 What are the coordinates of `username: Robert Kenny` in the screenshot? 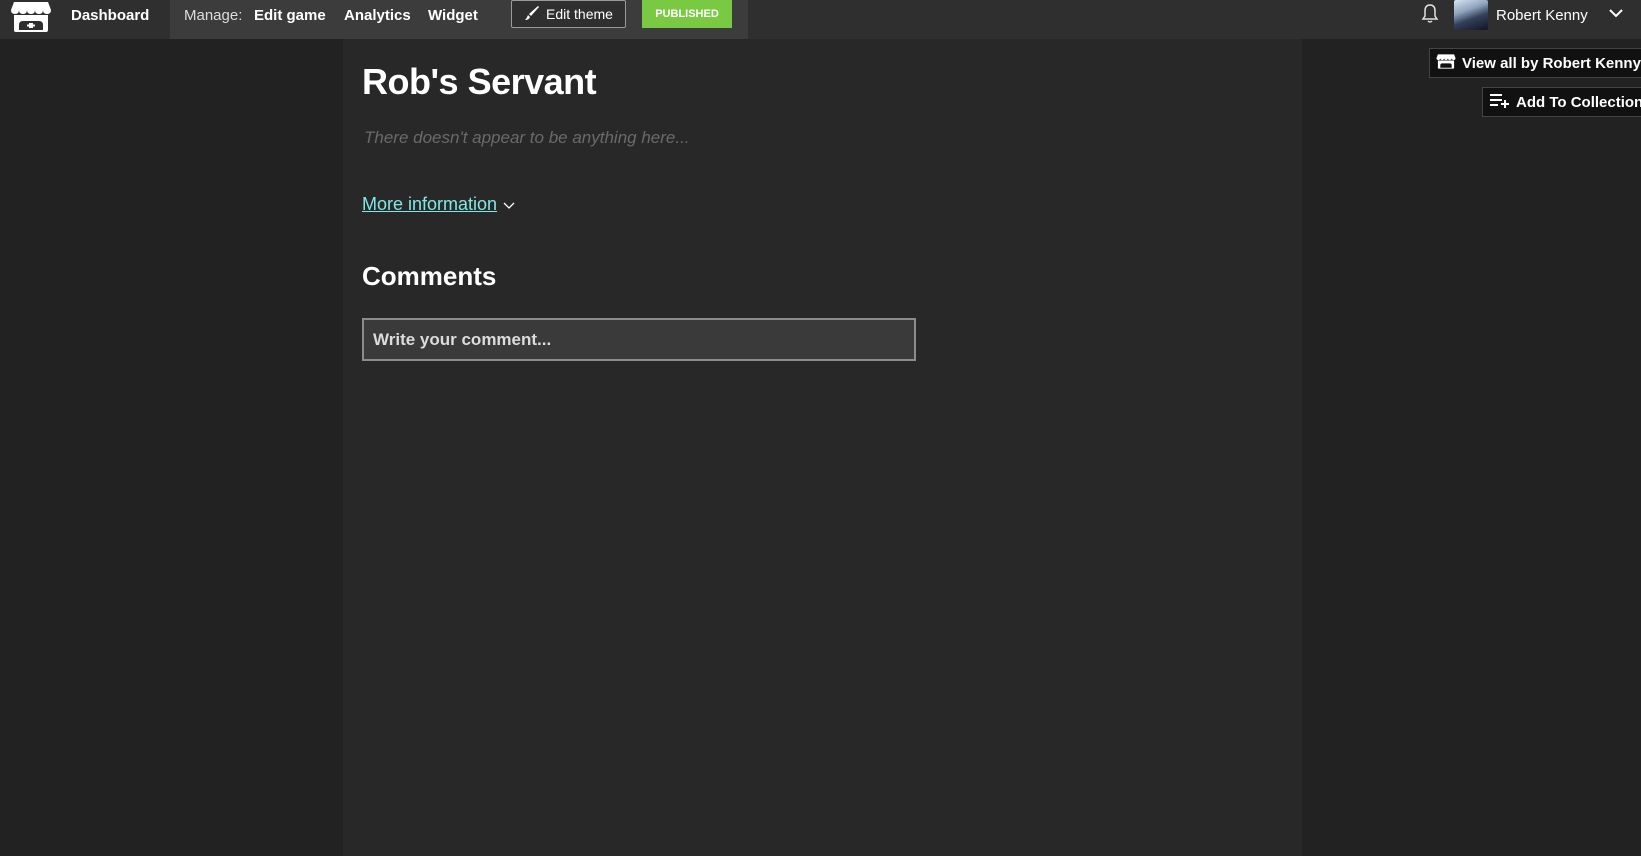 It's located at (1542, 15).